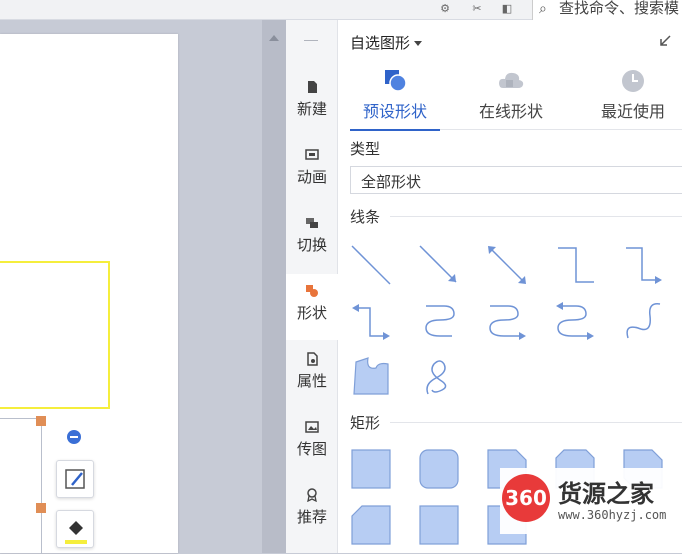 Image resolution: width=682 pixels, height=554 pixels. What do you see at coordinates (507, 9) in the screenshot?
I see `share-icon: ◧` at bounding box center [507, 9].